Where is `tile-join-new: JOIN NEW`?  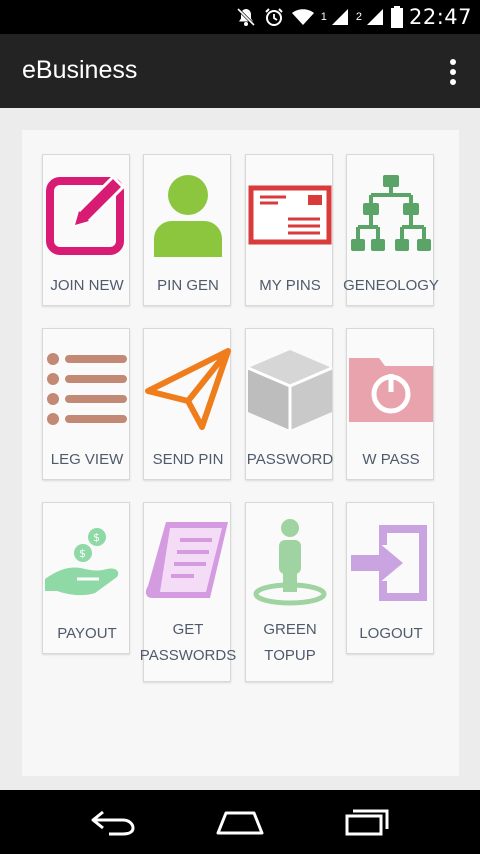
tile-join-new: JOIN NEW is located at coordinates (86, 230).